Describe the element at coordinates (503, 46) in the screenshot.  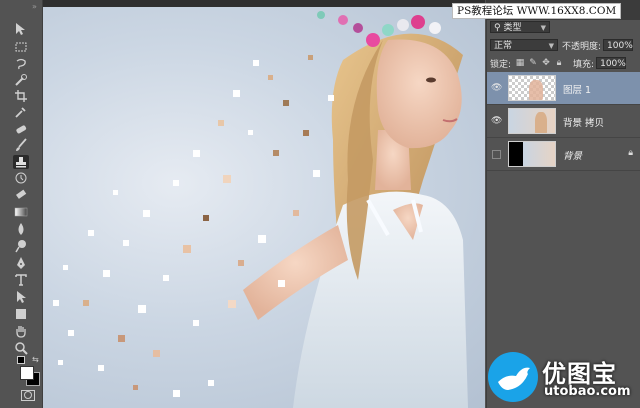
I see `blend-mode-value: 正常` at that location.